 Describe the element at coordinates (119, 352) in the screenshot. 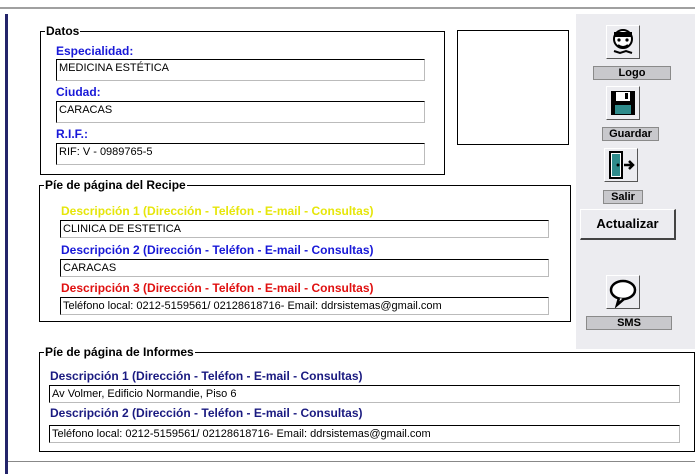

I see `informes-footer-legend: Píe de página de Informes` at that location.